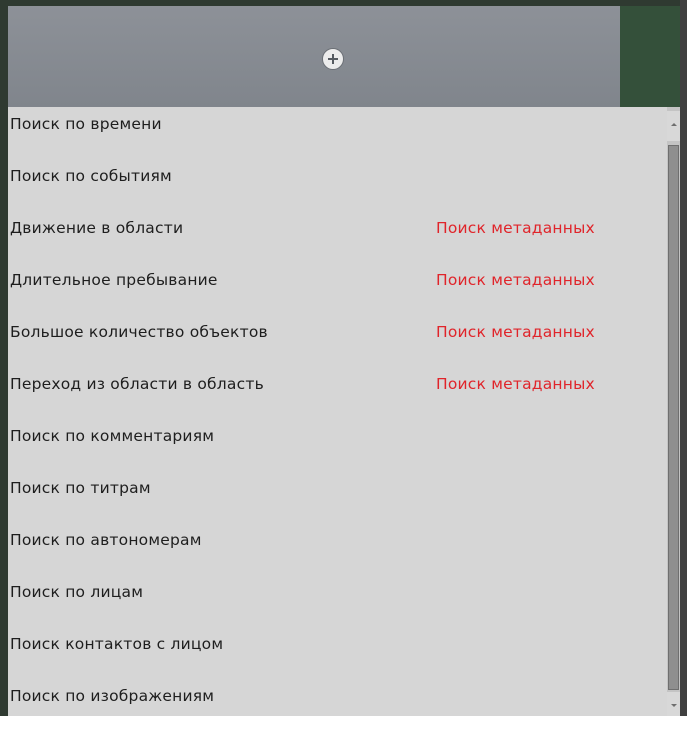  What do you see at coordinates (112, 436) in the screenshot?
I see `list-item-label: Поиск по комментариям` at bounding box center [112, 436].